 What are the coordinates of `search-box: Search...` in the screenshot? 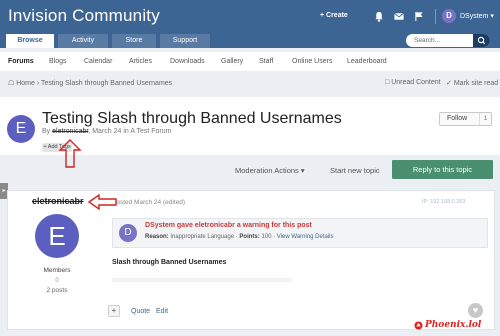 It's located at (448, 40).